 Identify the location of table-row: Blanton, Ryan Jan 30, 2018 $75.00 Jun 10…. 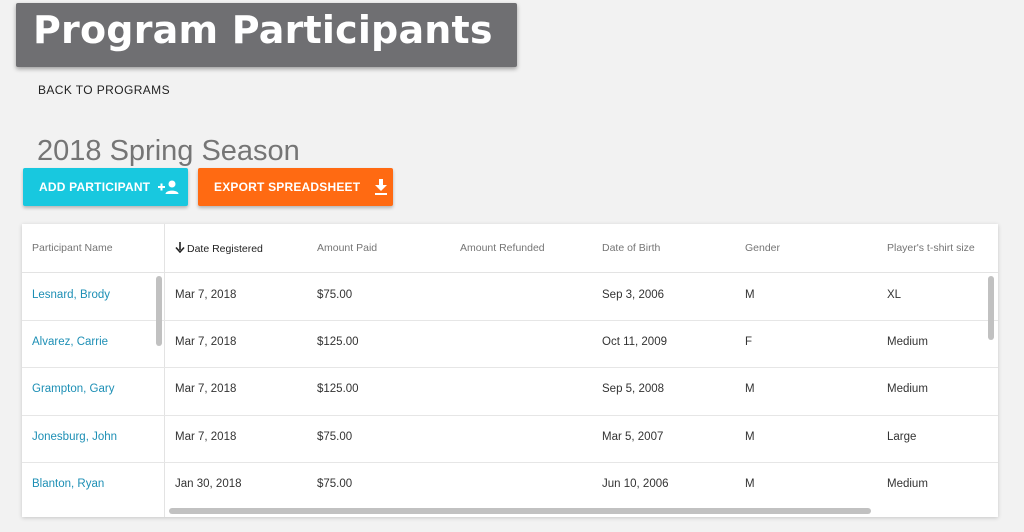
(510, 485).